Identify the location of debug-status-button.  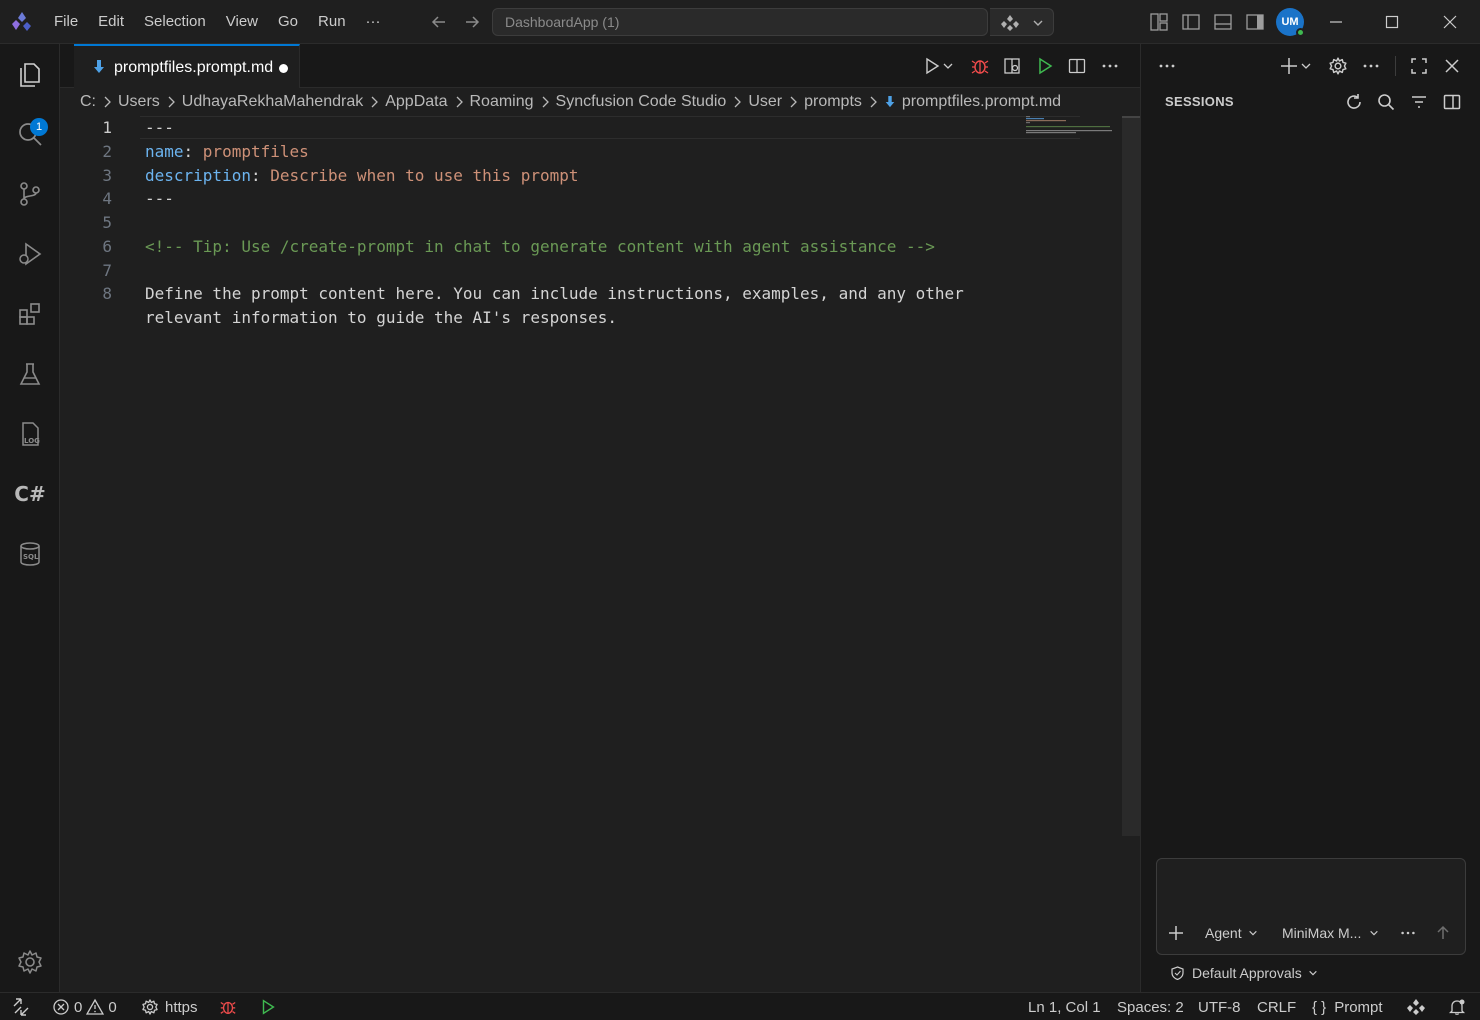
(228, 1006).